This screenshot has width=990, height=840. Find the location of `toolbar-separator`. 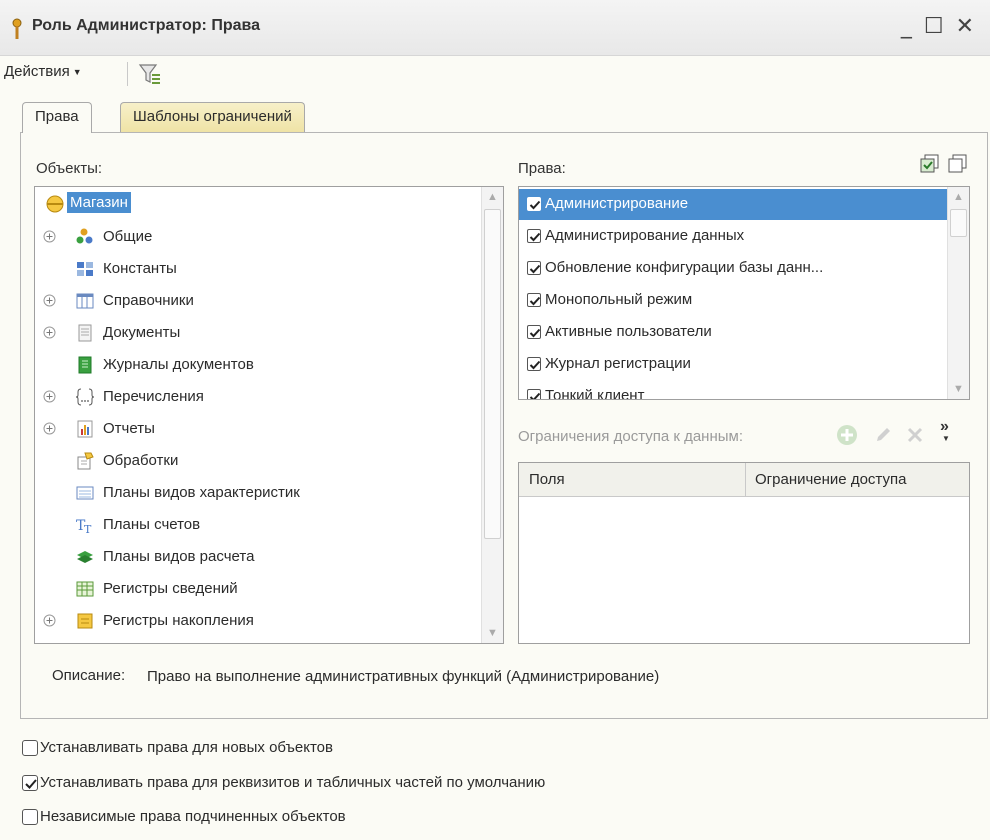

toolbar-separator is located at coordinates (127, 74).